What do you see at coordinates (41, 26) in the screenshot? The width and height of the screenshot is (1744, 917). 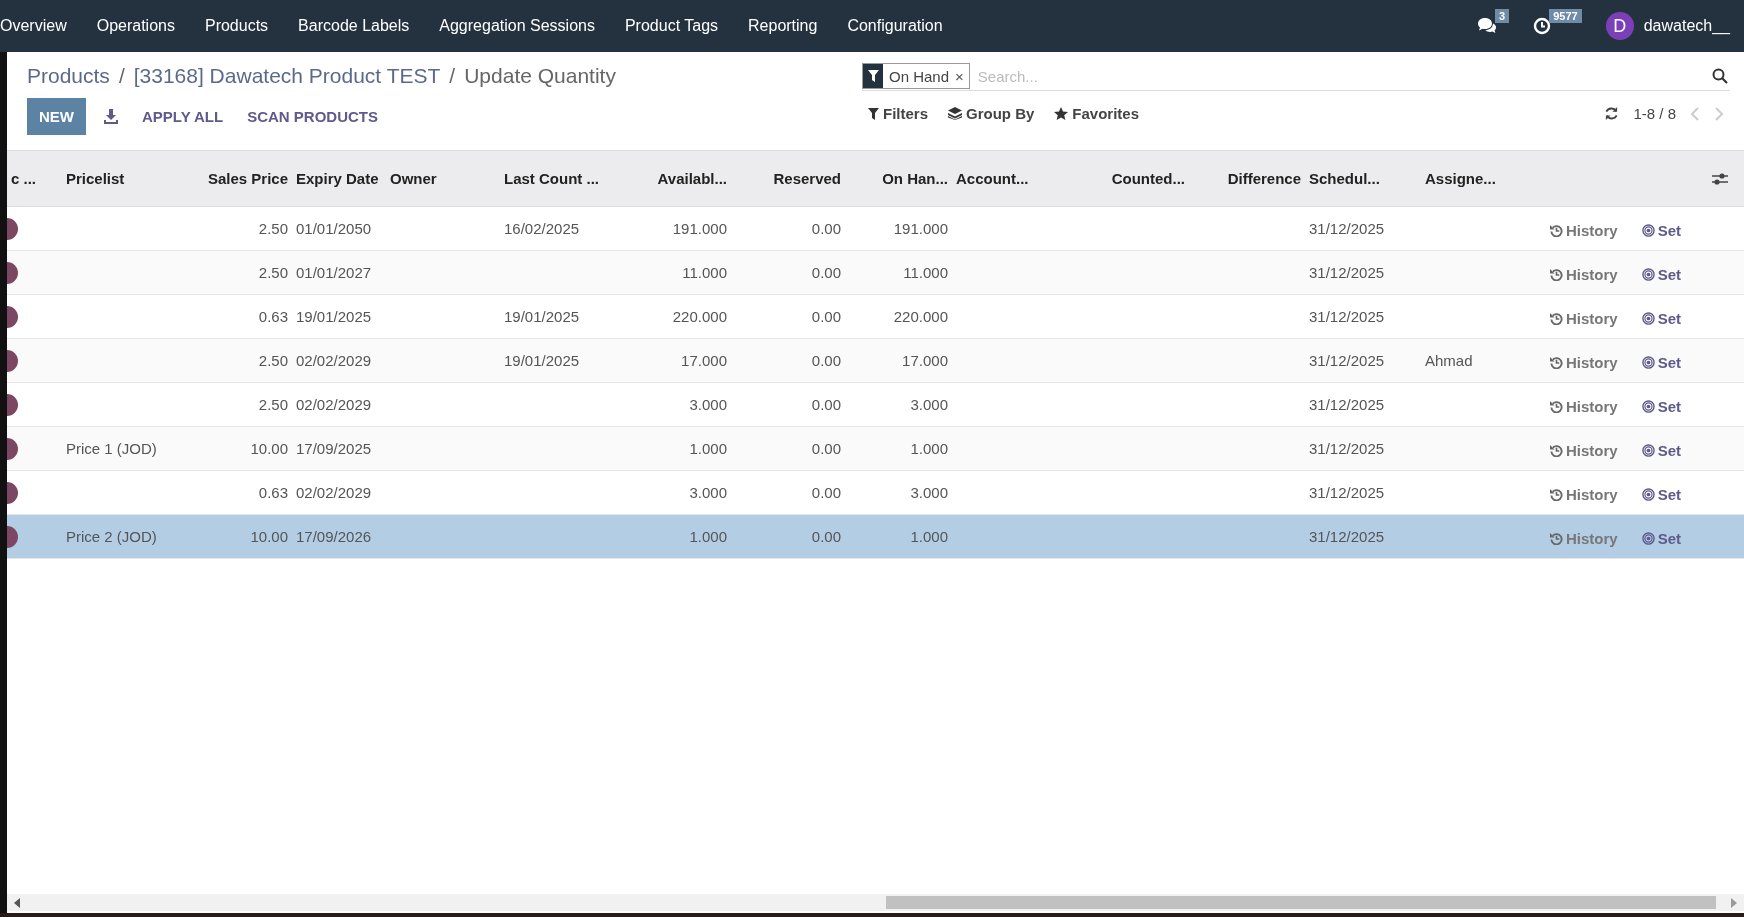 I see `menu-item: Overview` at bounding box center [41, 26].